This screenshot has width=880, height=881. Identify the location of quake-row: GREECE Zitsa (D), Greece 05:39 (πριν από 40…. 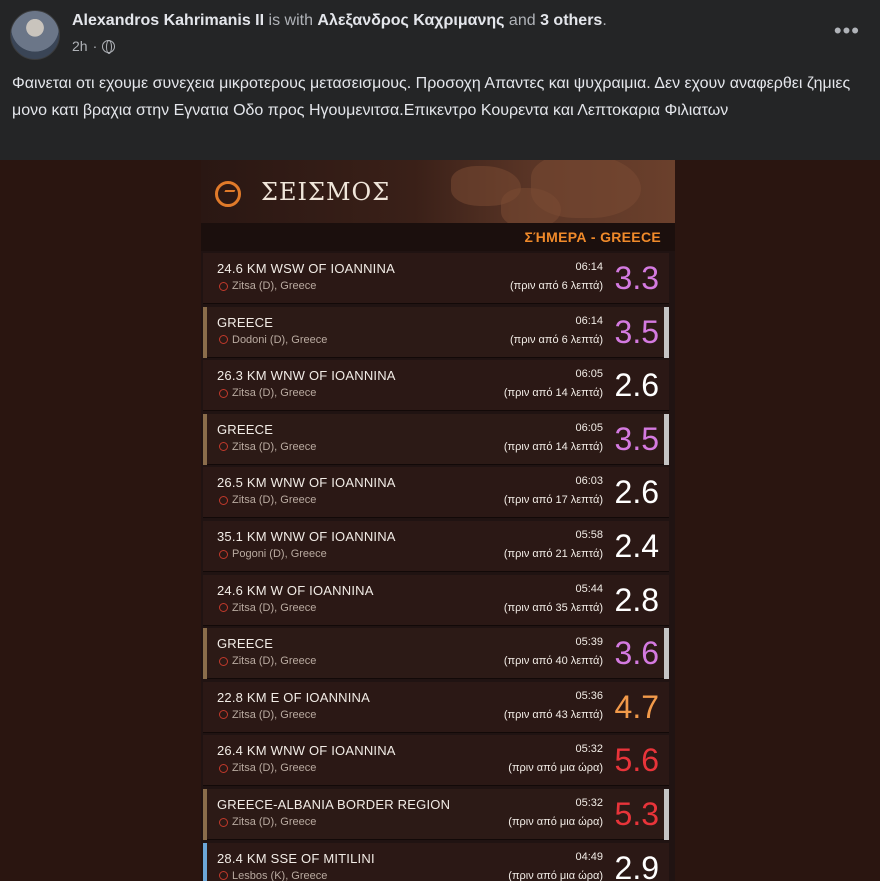
(436, 654).